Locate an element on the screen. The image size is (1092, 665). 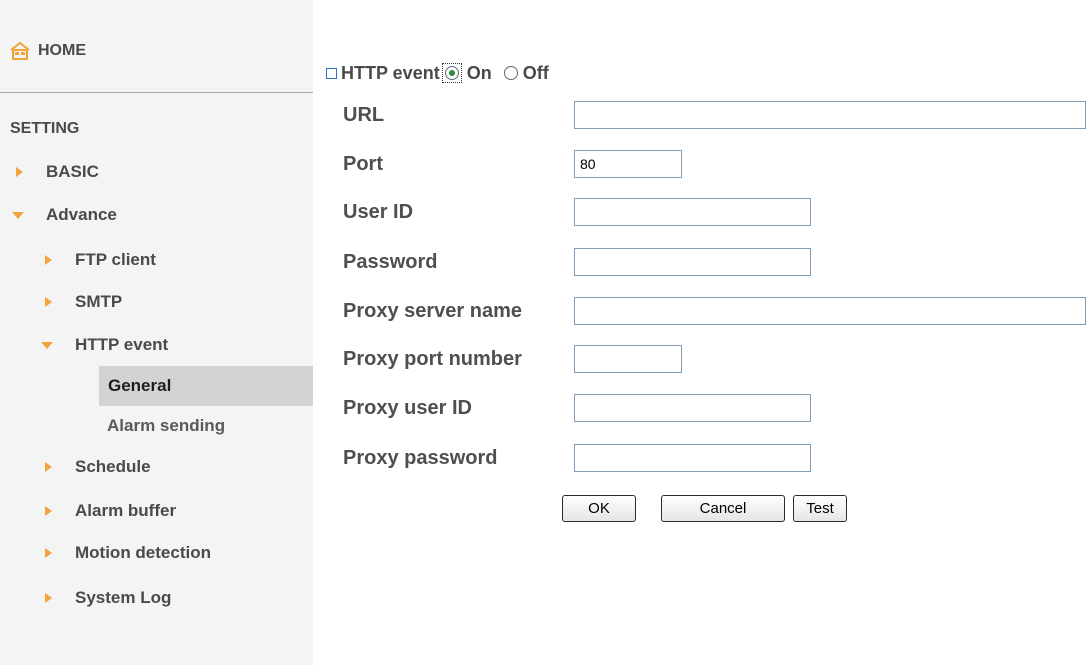
sidebar-item-label: SMTP is located at coordinates (99, 301).